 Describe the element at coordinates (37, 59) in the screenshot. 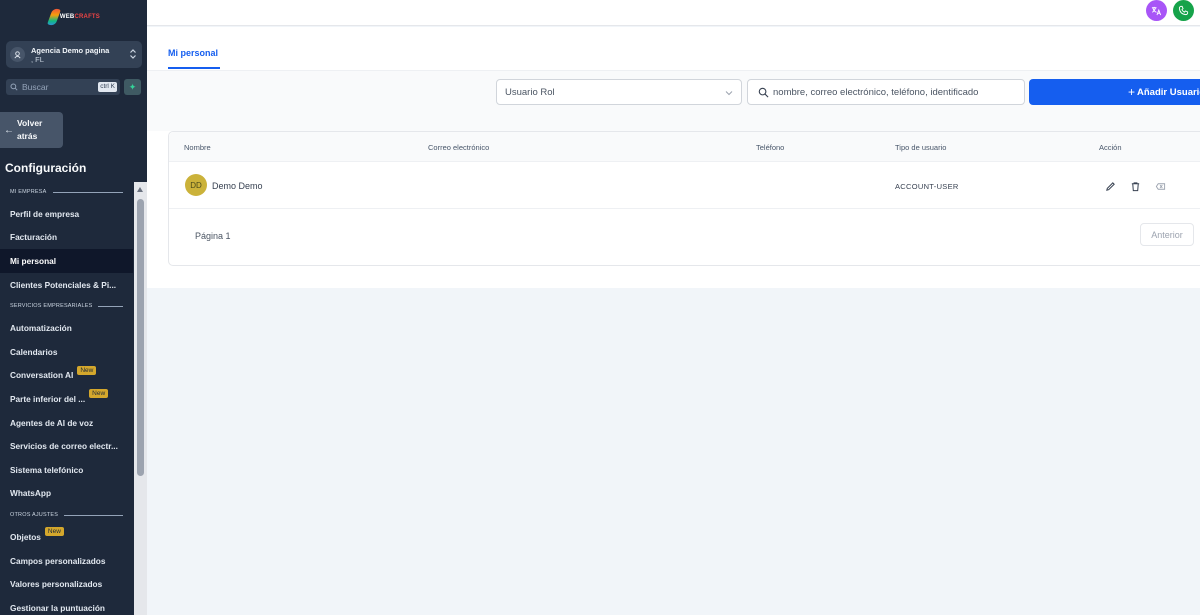

I see `agency-location: , FL` at that location.